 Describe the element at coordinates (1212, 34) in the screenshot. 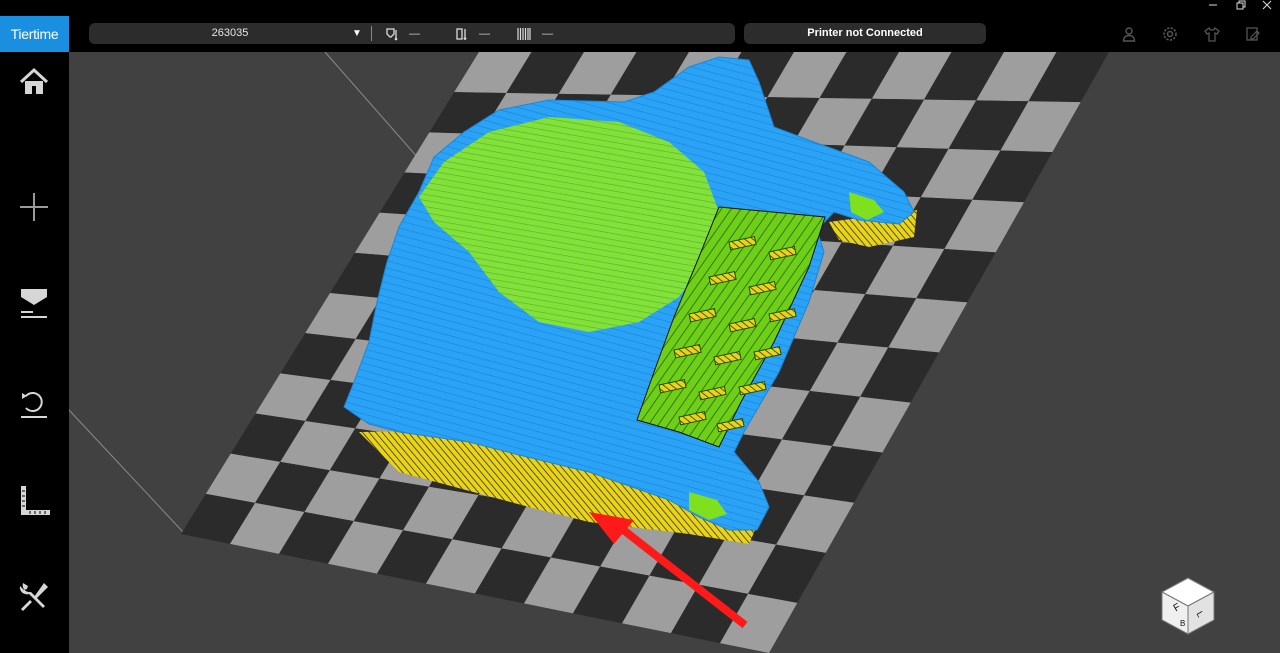

I see `material-shirt-icon` at that location.